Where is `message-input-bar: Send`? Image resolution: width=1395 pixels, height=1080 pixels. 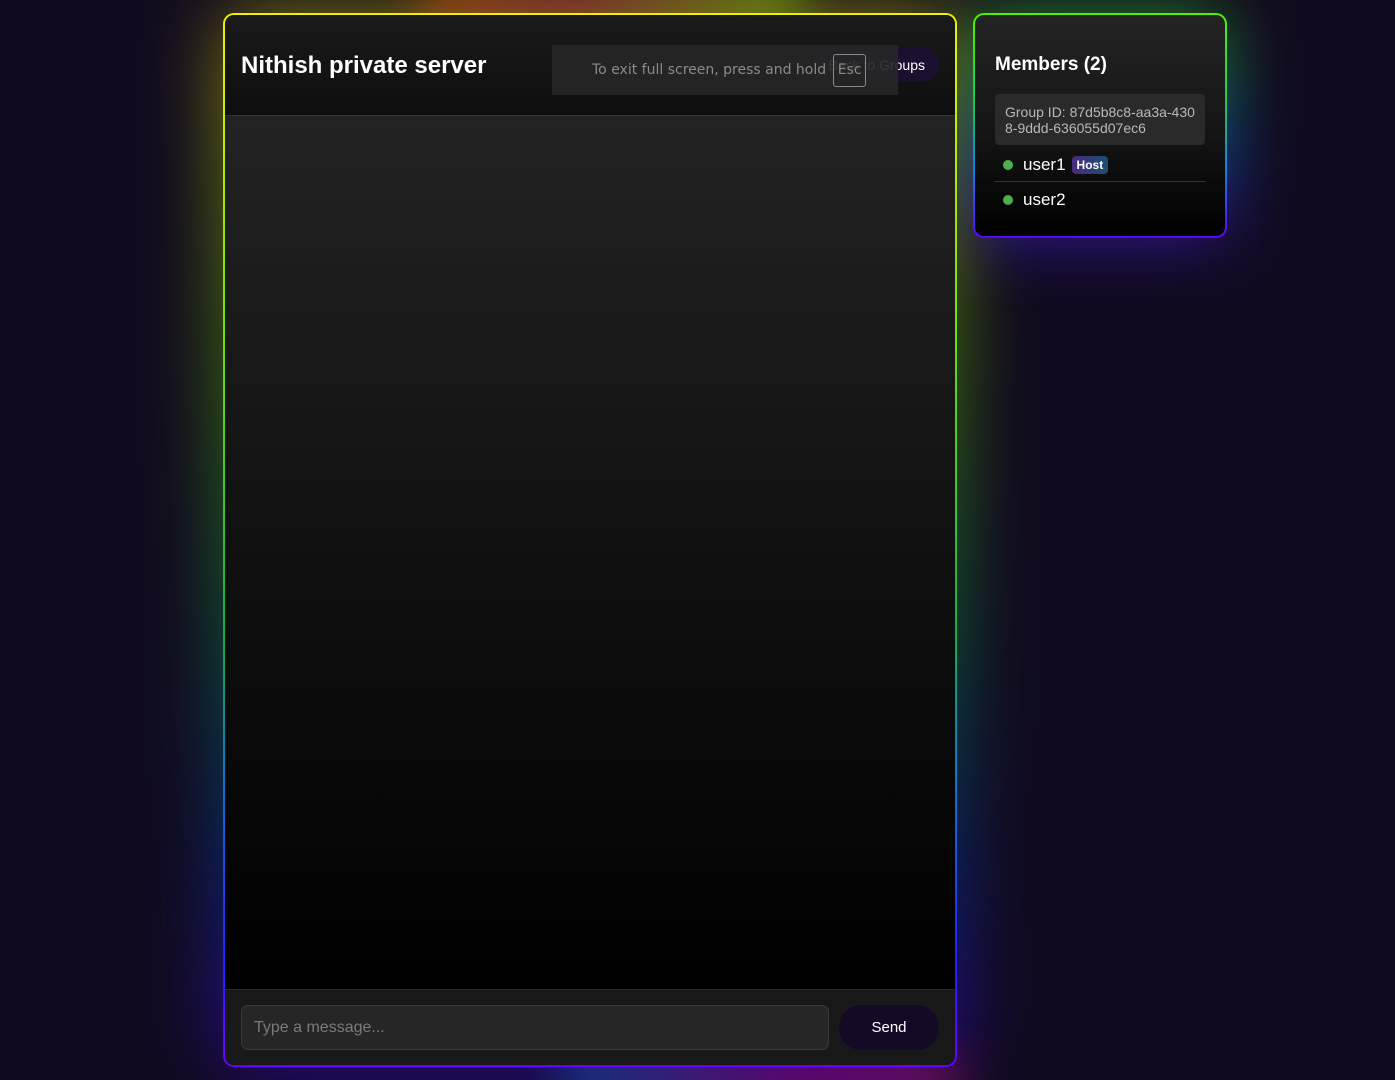 message-input-bar: Send is located at coordinates (590, 1027).